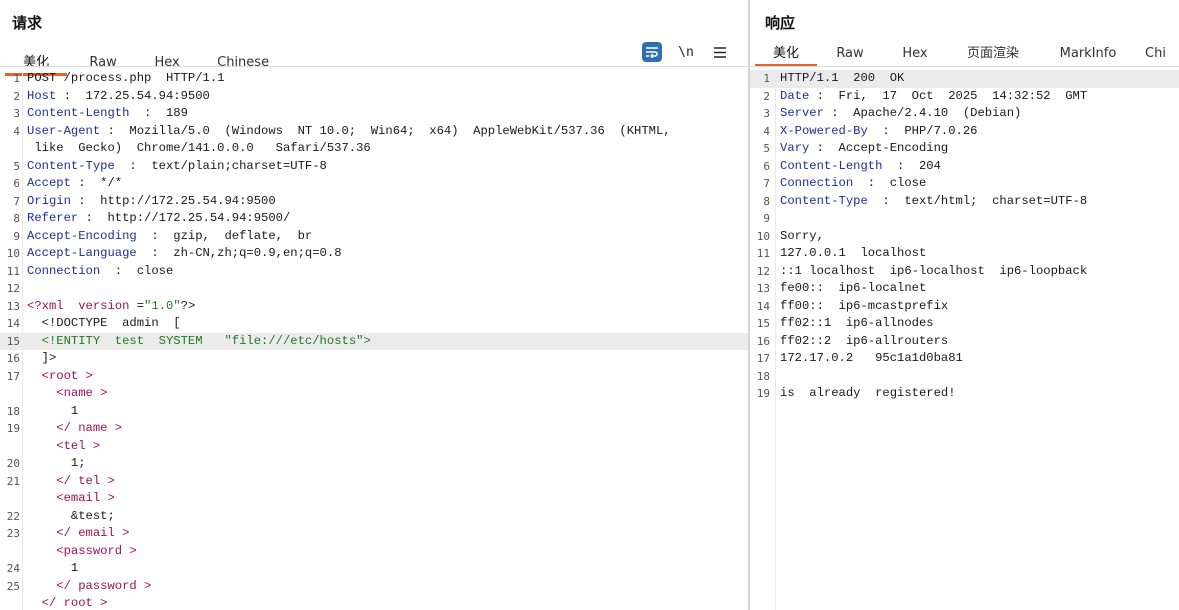 Image resolution: width=1179 pixels, height=610 pixels. I want to click on request-code-line: 5 Content-Type : text/plain;charset=UTF-8, so click(374, 167).